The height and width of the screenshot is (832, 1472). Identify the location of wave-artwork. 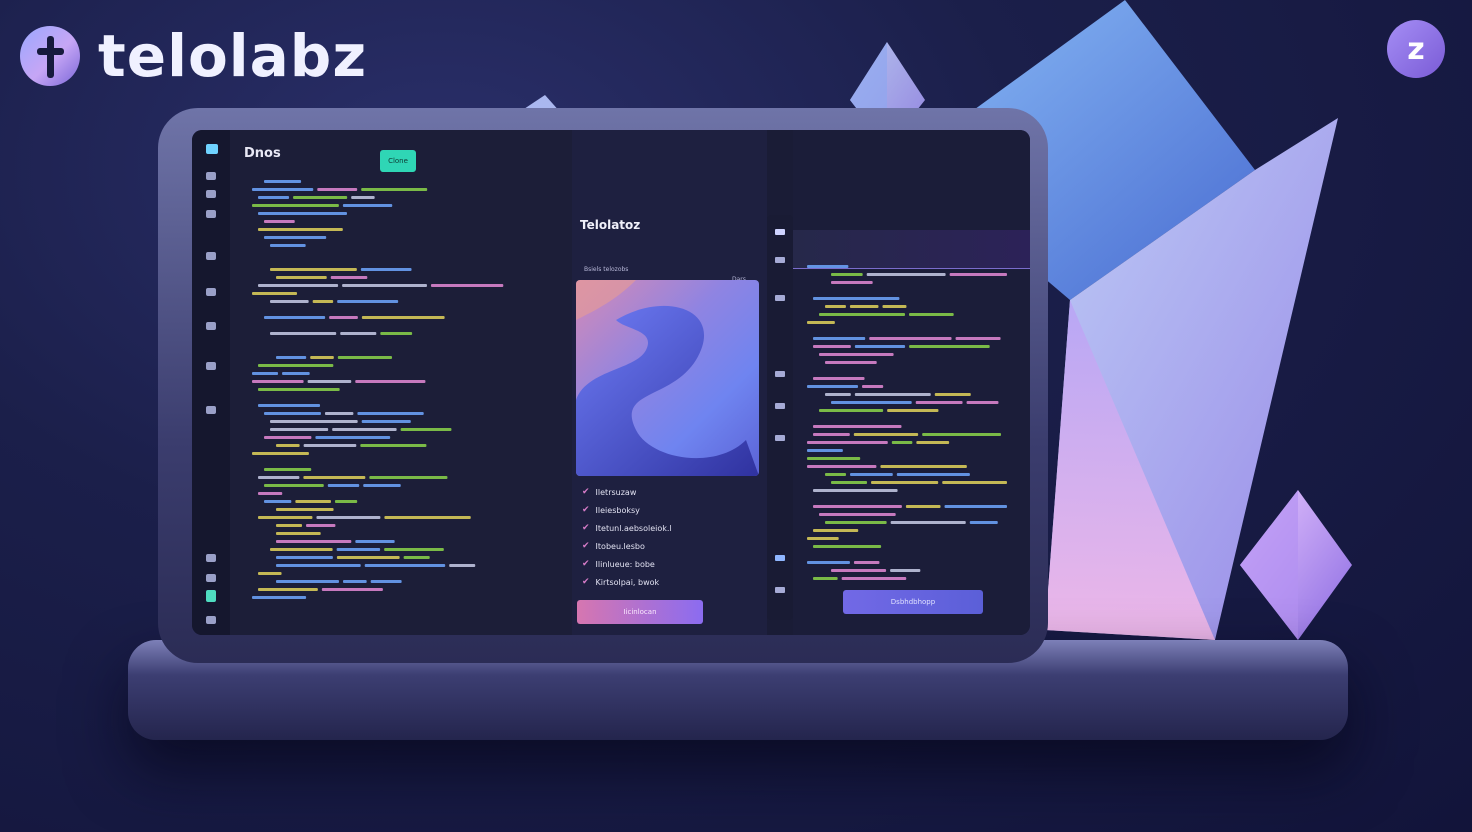
(667, 378).